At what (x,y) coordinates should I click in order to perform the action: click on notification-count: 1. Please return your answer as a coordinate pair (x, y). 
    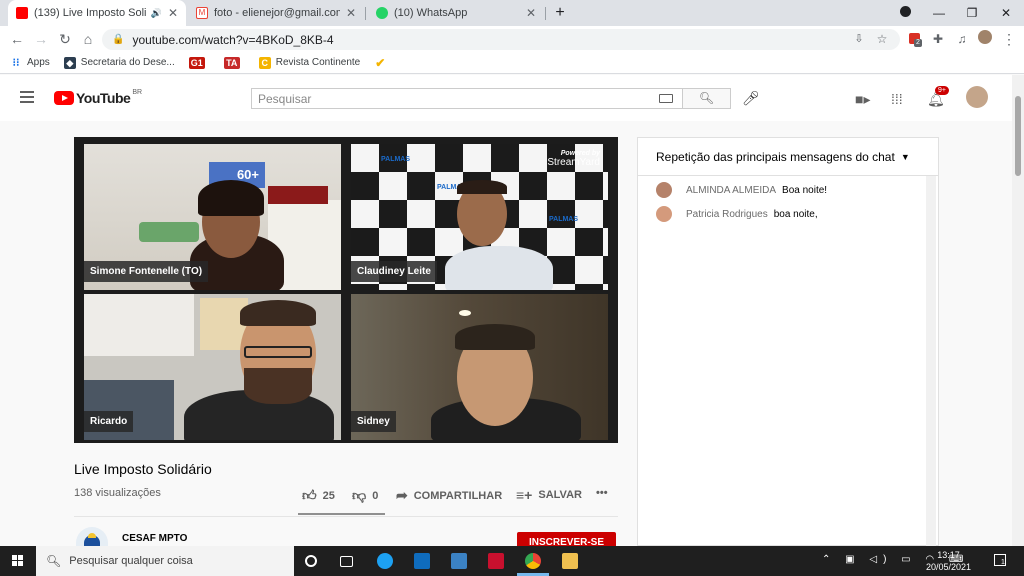
    Looking at the image, I should click on (1003, 562).